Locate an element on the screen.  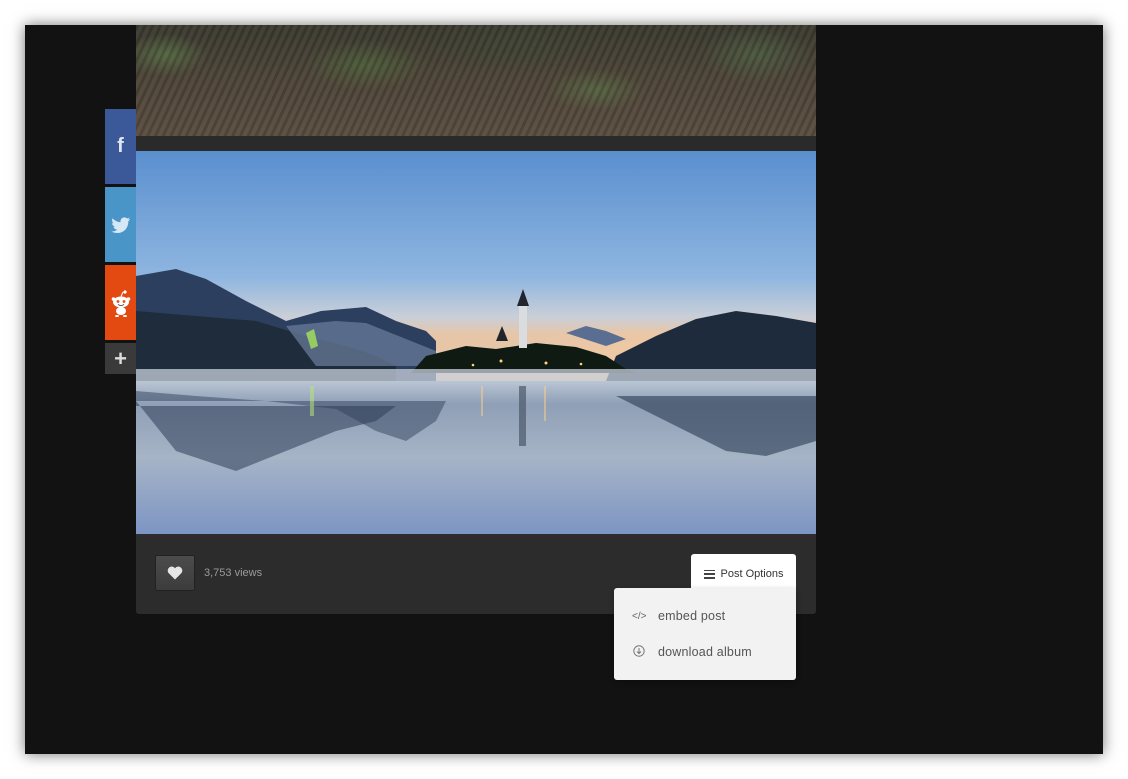
reddit-share-button is located at coordinates (120, 302).